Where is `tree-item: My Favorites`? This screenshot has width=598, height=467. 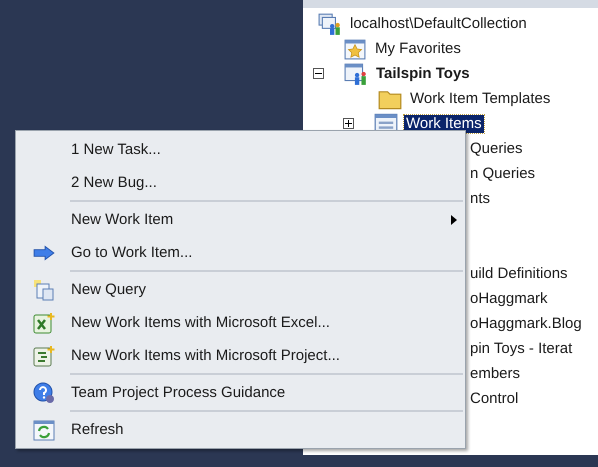 tree-item: My Favorites is located at coordinates (418, 49).